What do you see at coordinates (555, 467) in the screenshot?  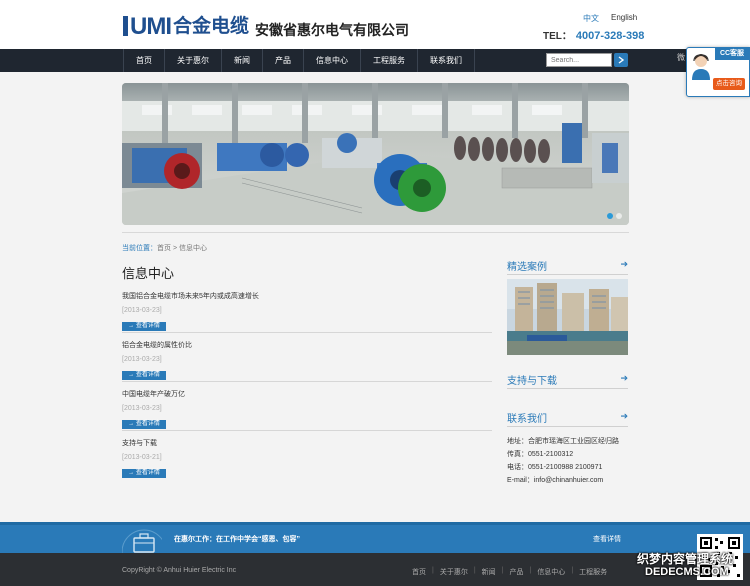 I see `contact-phone: 电话：0551-2100988 2100971` at bounding box center [555, 467].